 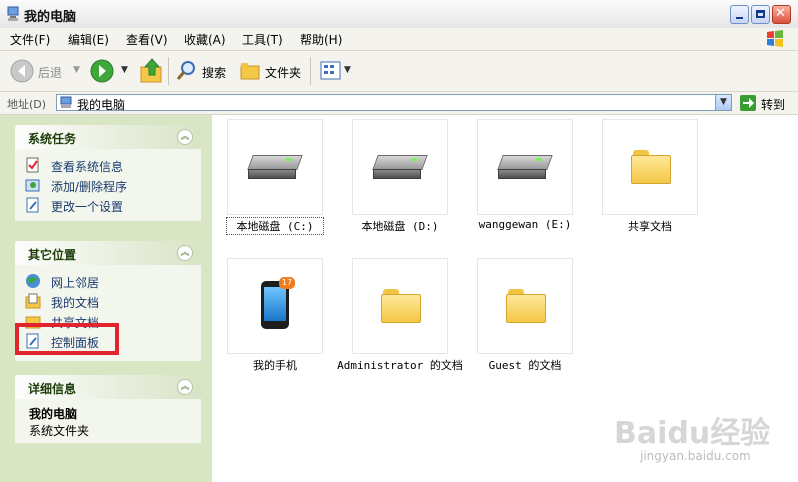 What do you see at coordinates (87, 167) in the screenshot?
I see `task-label: 查看系统信息` at bounding box center [87, 167].